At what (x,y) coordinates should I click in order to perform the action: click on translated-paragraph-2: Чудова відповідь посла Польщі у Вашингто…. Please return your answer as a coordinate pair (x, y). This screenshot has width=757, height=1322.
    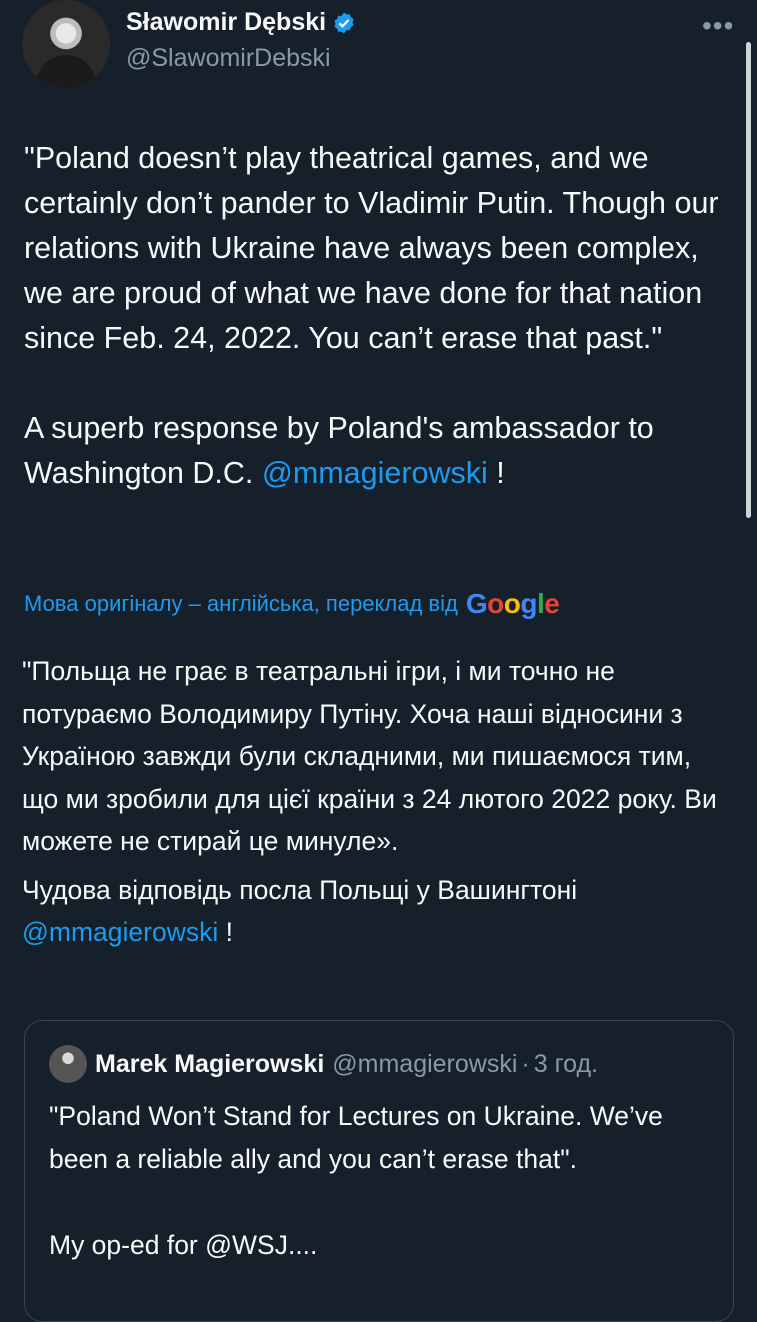
    Looking at the image, I should click on (378, 911).